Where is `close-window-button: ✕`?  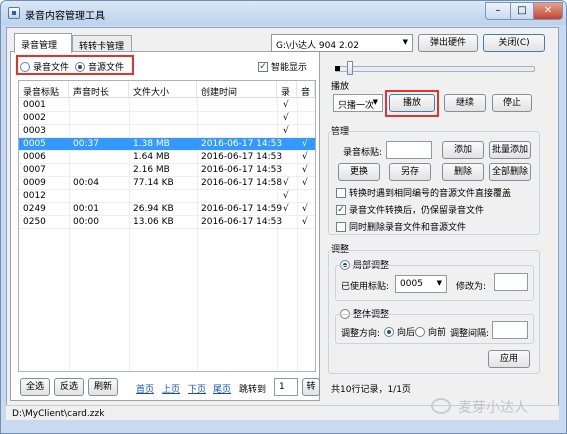 close-window-button: ✕ is located at coordinates (548, 11).